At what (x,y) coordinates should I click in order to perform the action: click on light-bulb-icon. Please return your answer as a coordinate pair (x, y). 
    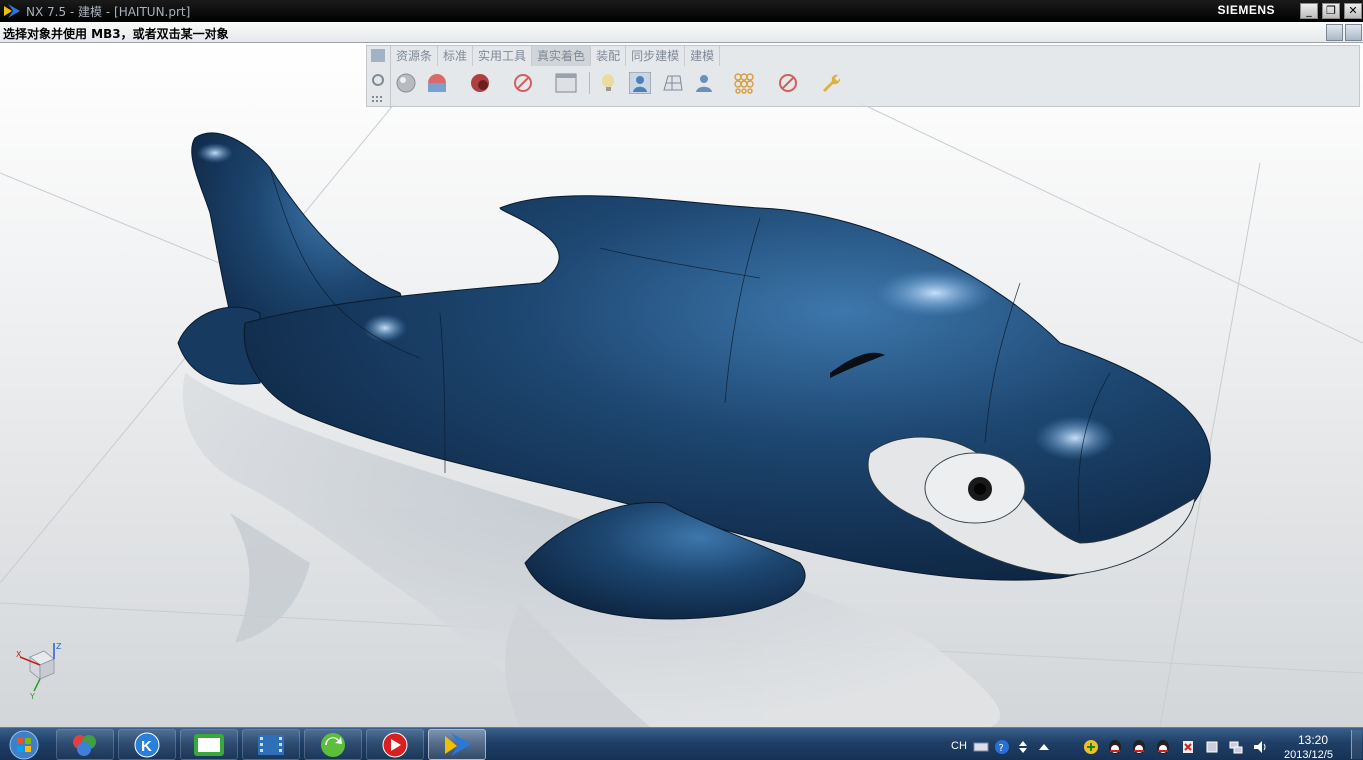
    Looking at the image, I should click on (609, 83).